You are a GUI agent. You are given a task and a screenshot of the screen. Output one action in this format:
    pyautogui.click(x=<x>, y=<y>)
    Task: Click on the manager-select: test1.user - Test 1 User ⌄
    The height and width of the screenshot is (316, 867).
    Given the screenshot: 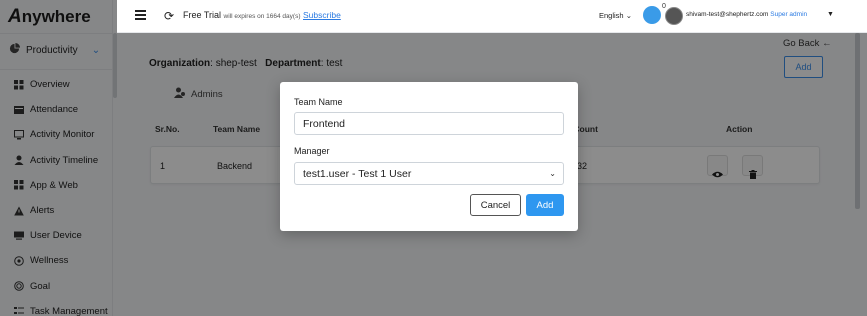 What is the action you would take?
    pyautogui.click(x=429, y=173)
    